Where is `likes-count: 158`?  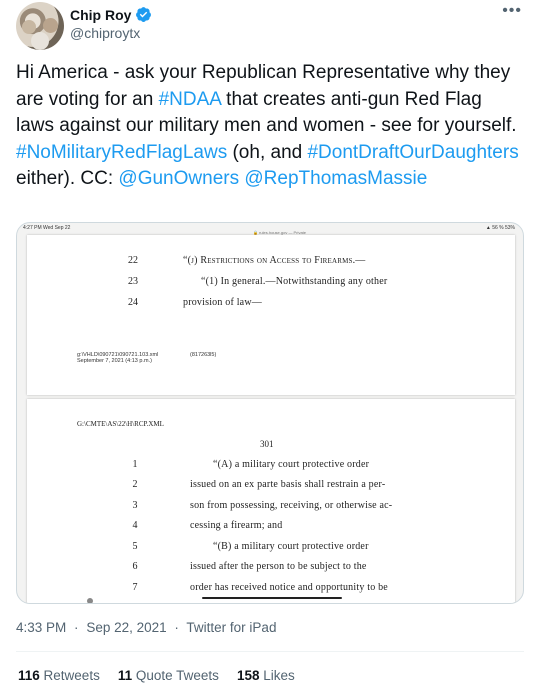 likes-count: 158 is located at coordinates (248, 675).